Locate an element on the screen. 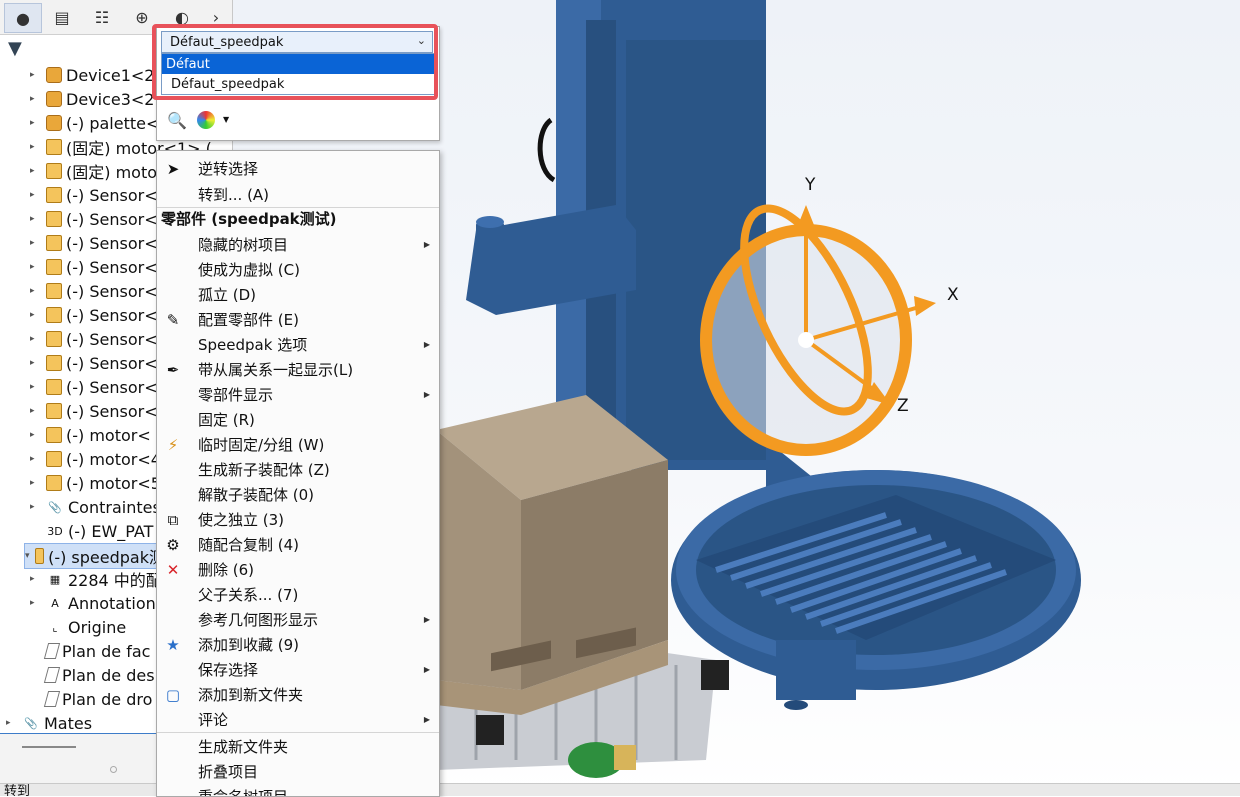  context-menu-item: 参考几何图形显示 ▶ is located at coordinates (298, 619).